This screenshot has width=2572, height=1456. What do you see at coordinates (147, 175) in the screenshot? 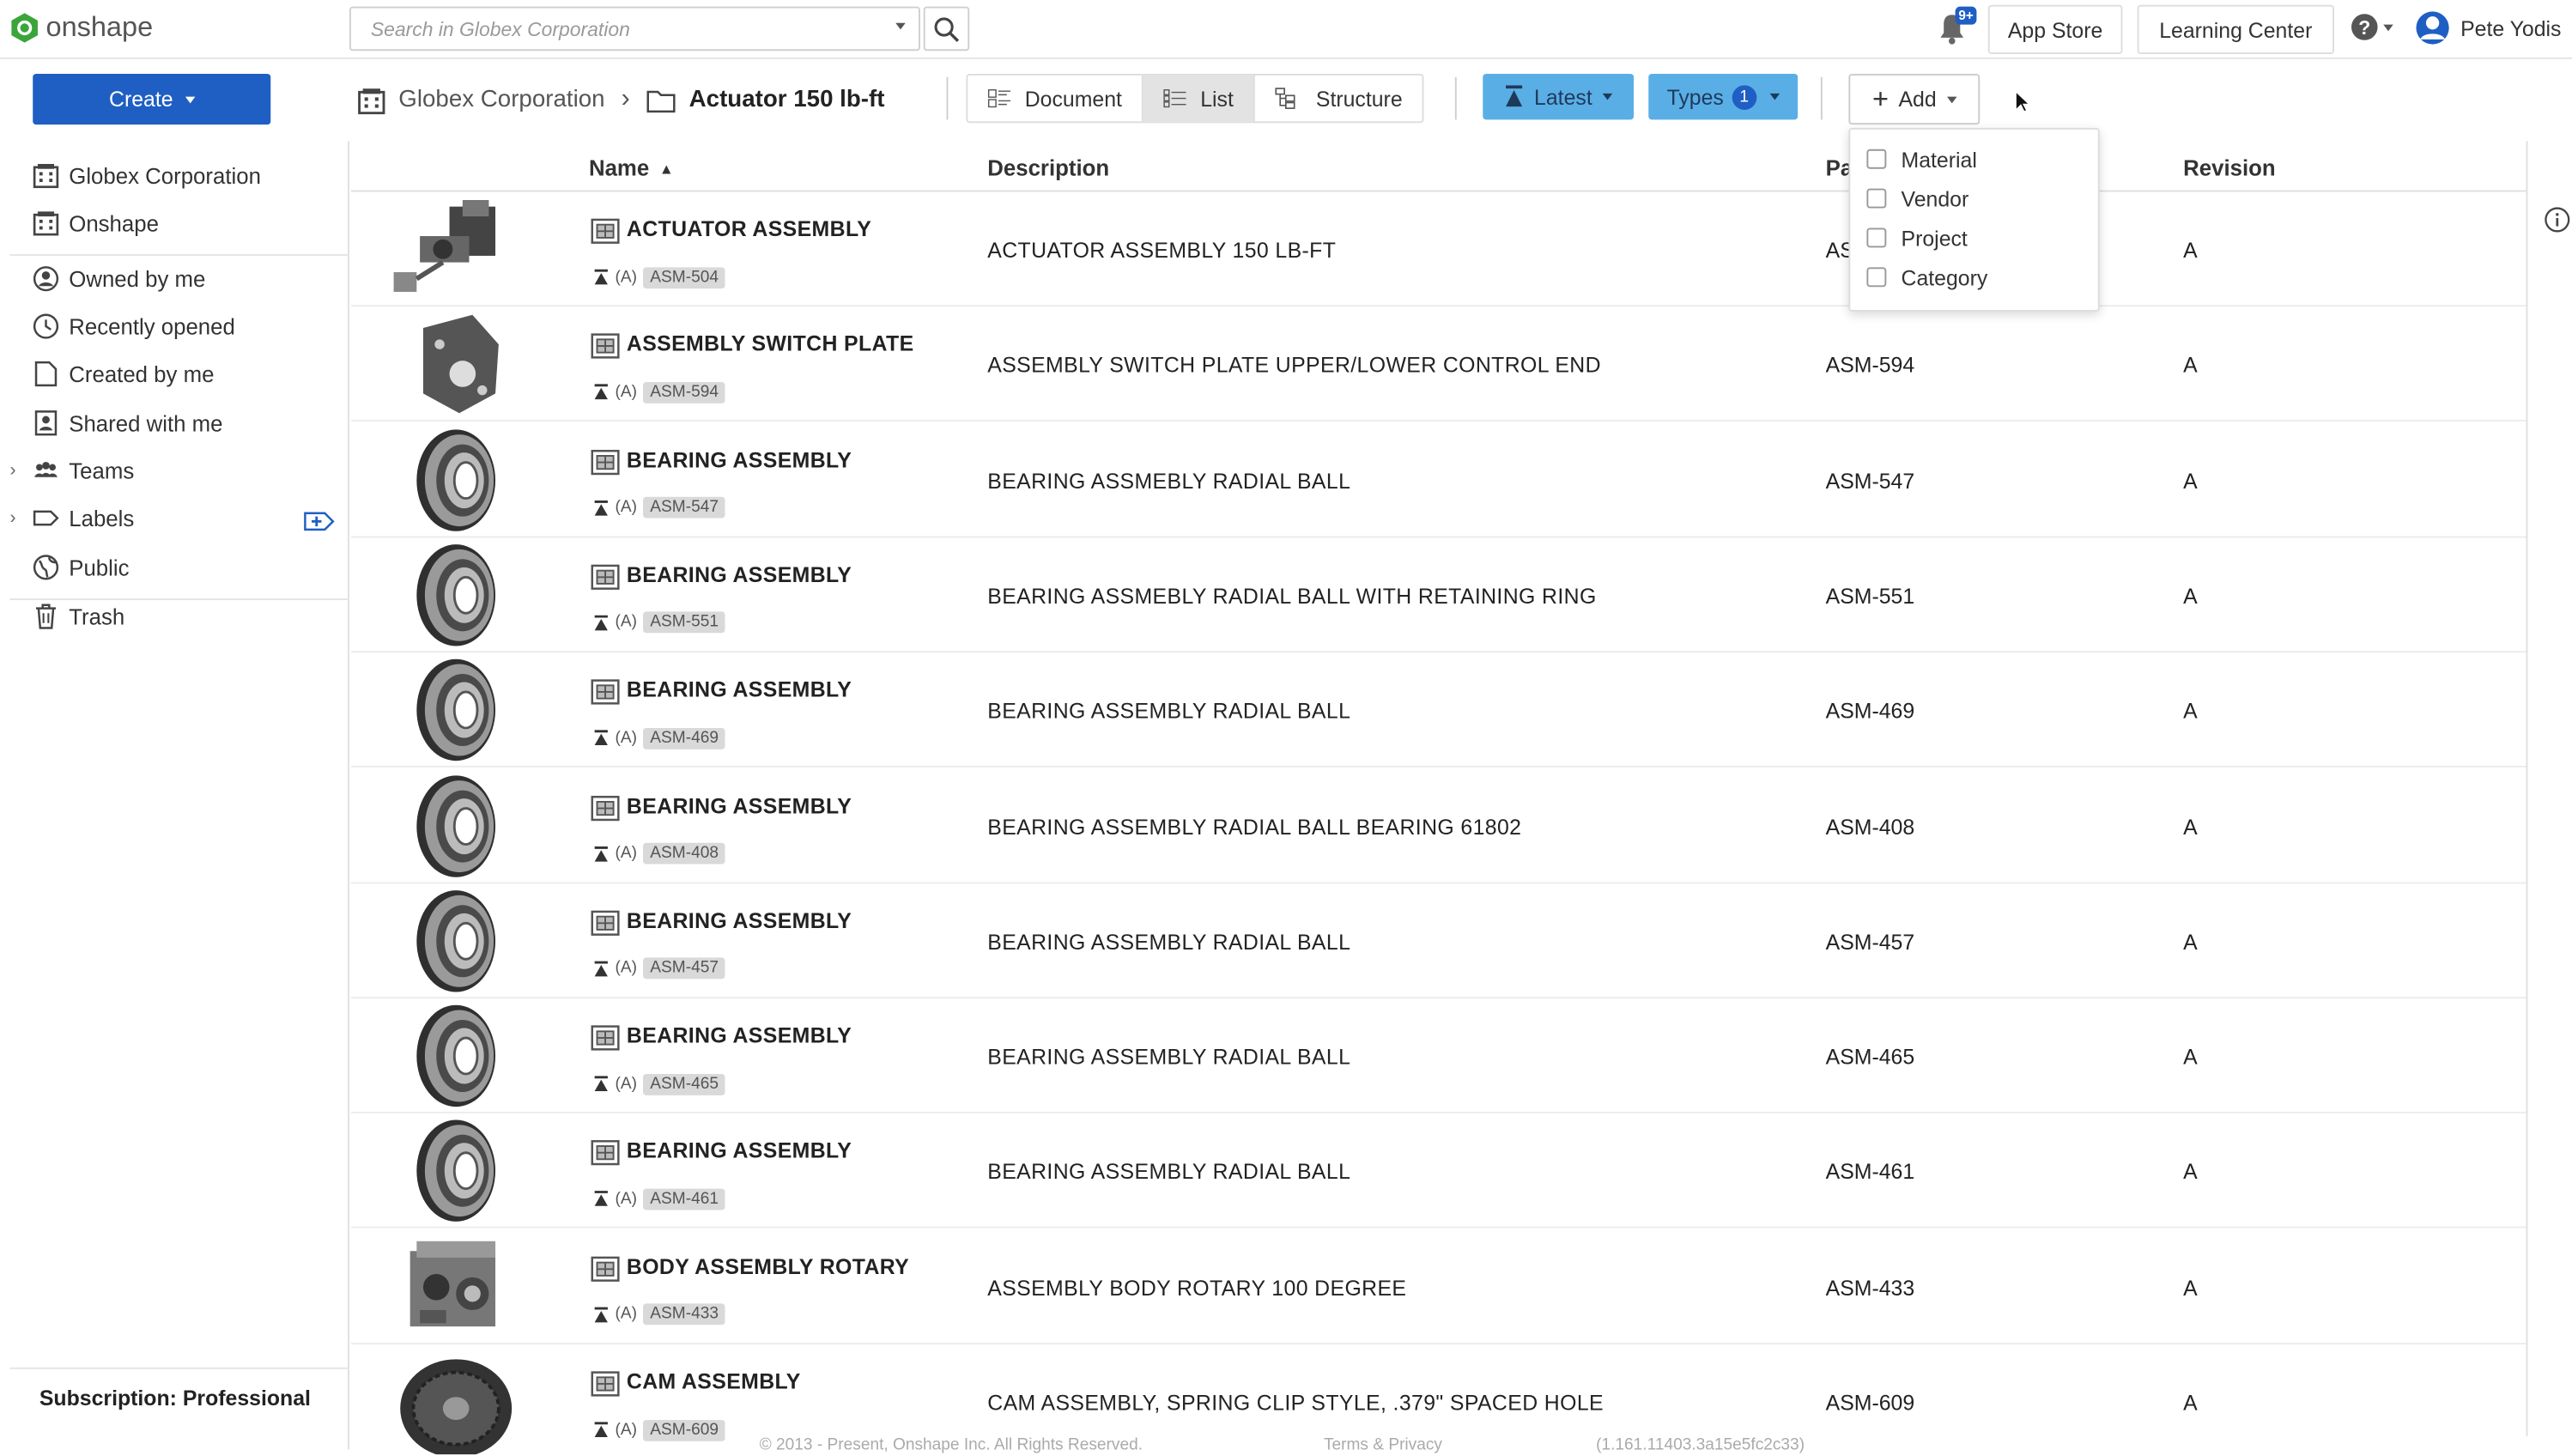
I see `sidebar-item-globex-corporation: Globex Corporation` at bounding box center [147, 175].